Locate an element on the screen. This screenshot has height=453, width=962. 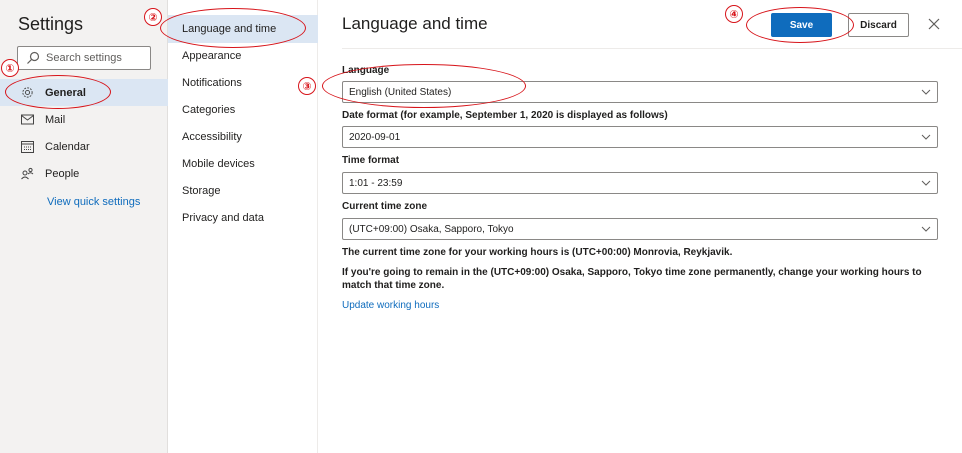
time-format-value: 1:01 - 23:59 is located at coordinates (376, 183).